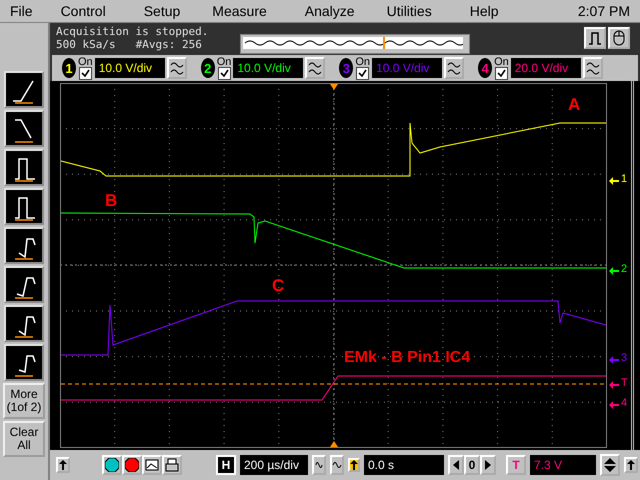 This screenshot has height=480, width=640. I want to click on right-arrow-icon, so click(488, 465).